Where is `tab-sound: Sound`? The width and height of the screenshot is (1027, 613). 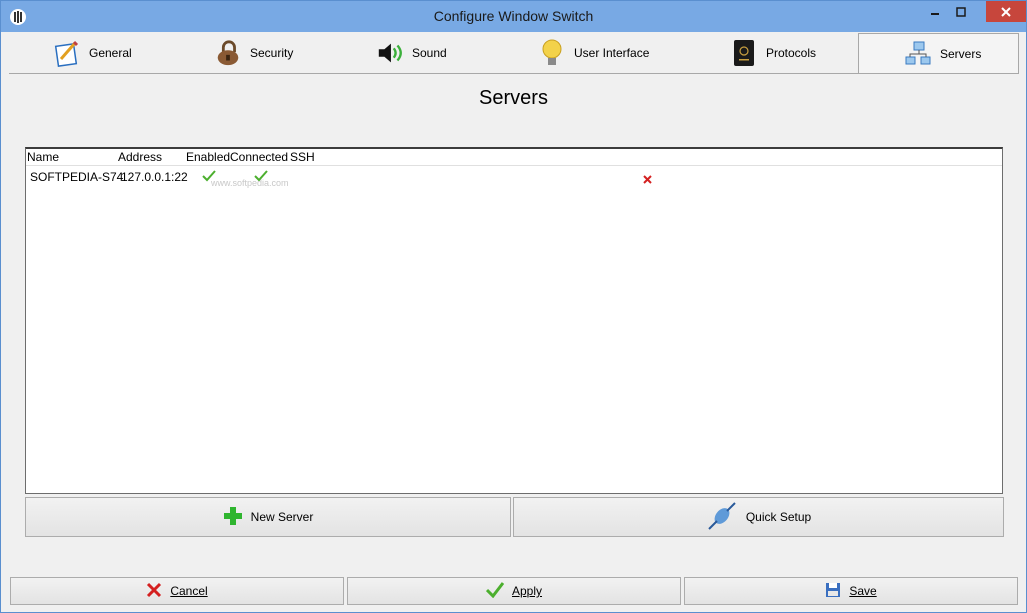 tab-sound: Sound is located at coordinates (411, 53).